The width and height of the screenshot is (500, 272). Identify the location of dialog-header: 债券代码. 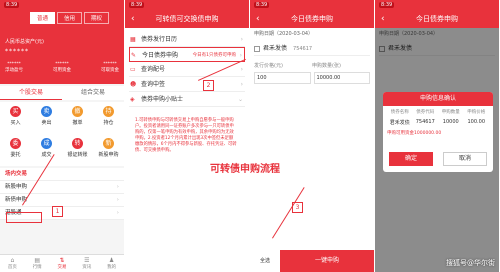
(425, 112).